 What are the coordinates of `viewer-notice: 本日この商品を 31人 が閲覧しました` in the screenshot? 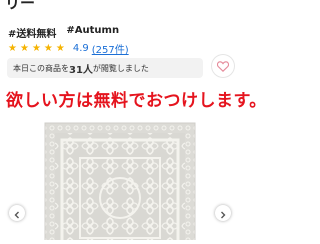 It's located at (105, 68).